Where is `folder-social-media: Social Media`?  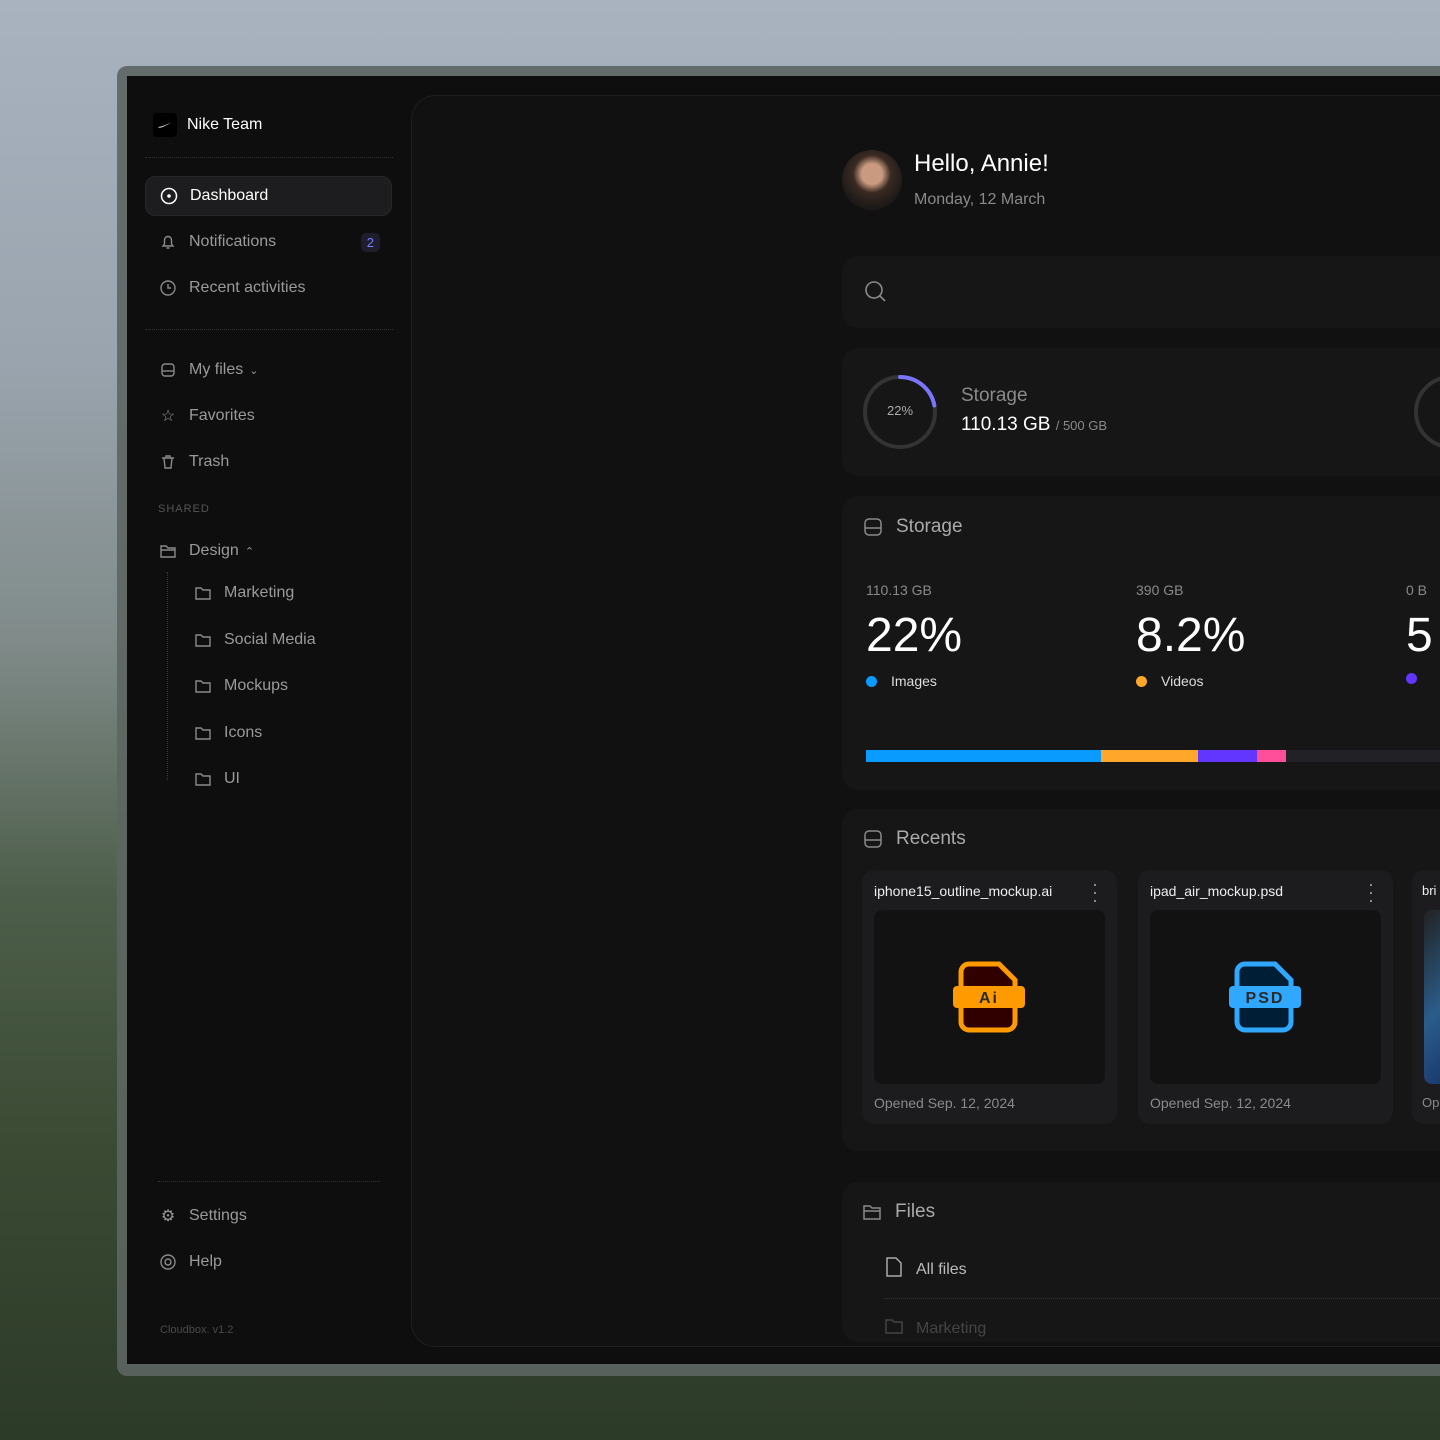 folder-social-media: Social Media is located at coordinates (286, 640).